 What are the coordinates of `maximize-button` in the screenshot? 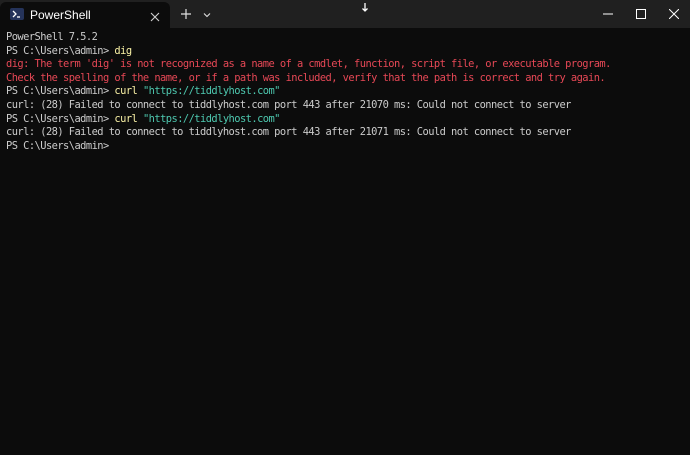 It's located at (641, 14).